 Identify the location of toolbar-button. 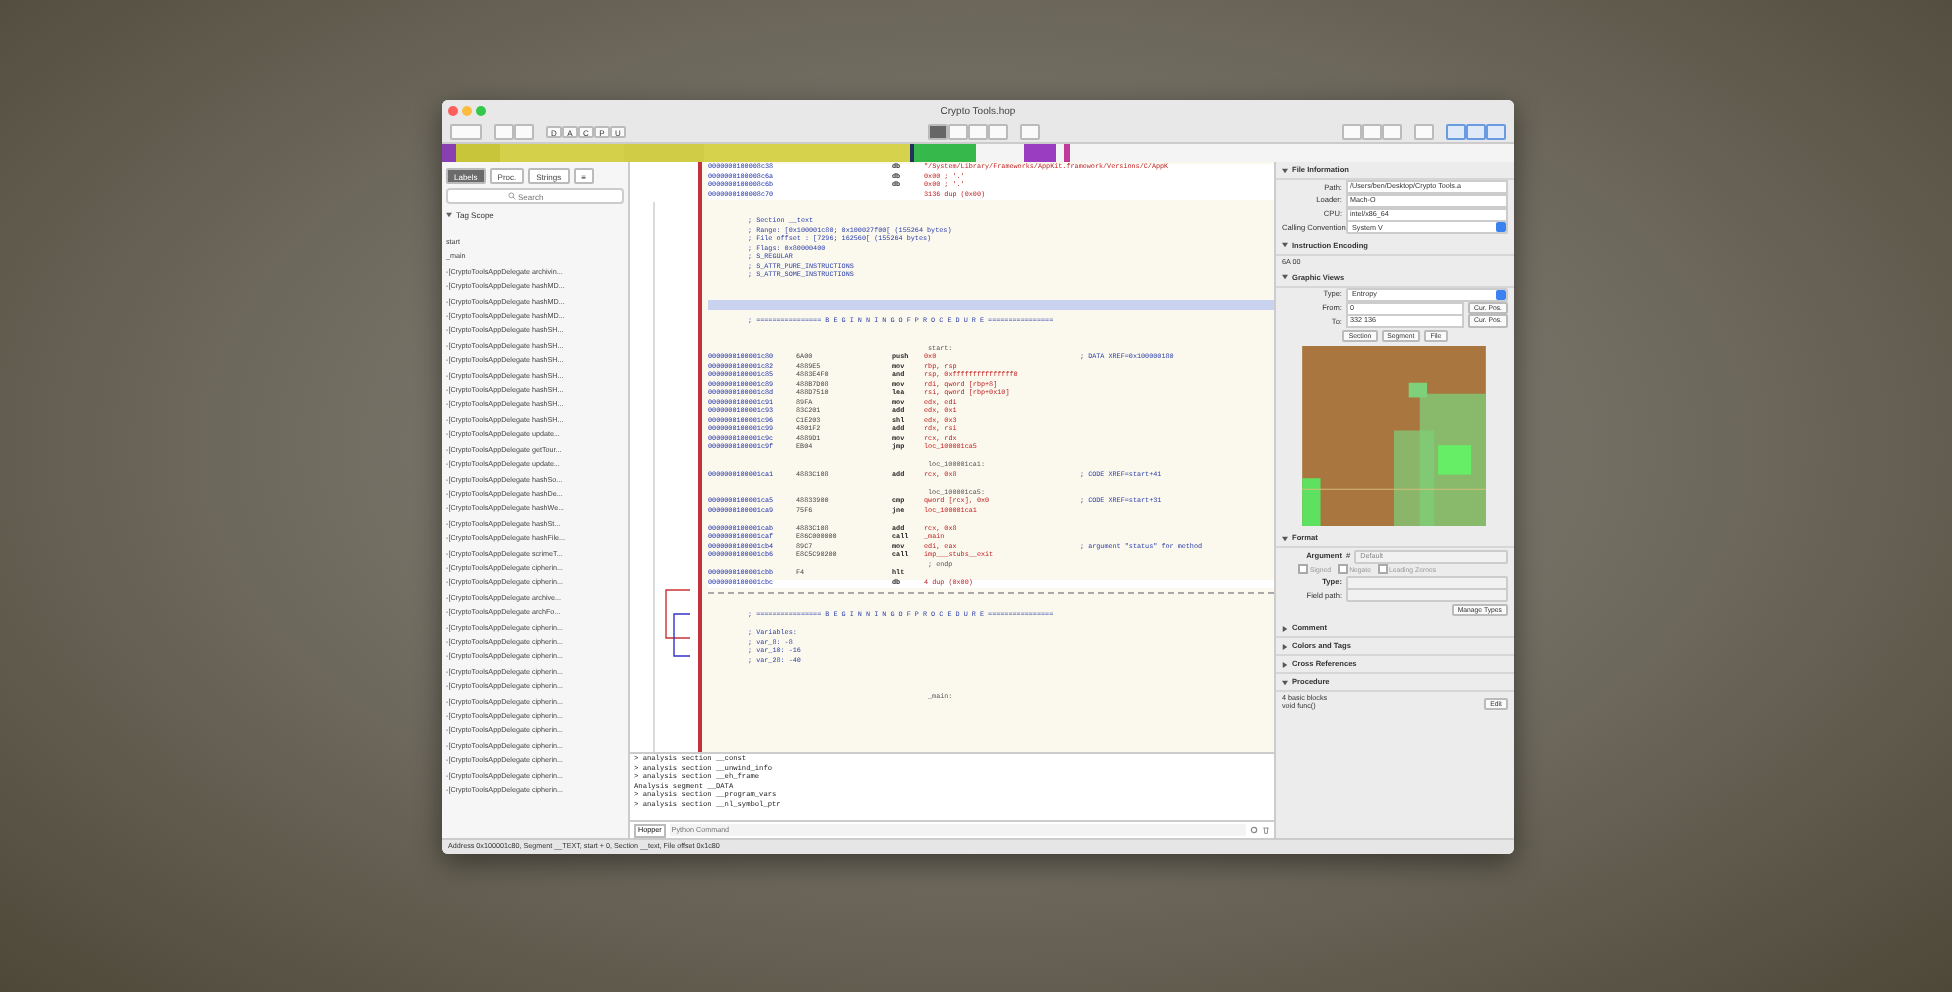
(1030, 132).